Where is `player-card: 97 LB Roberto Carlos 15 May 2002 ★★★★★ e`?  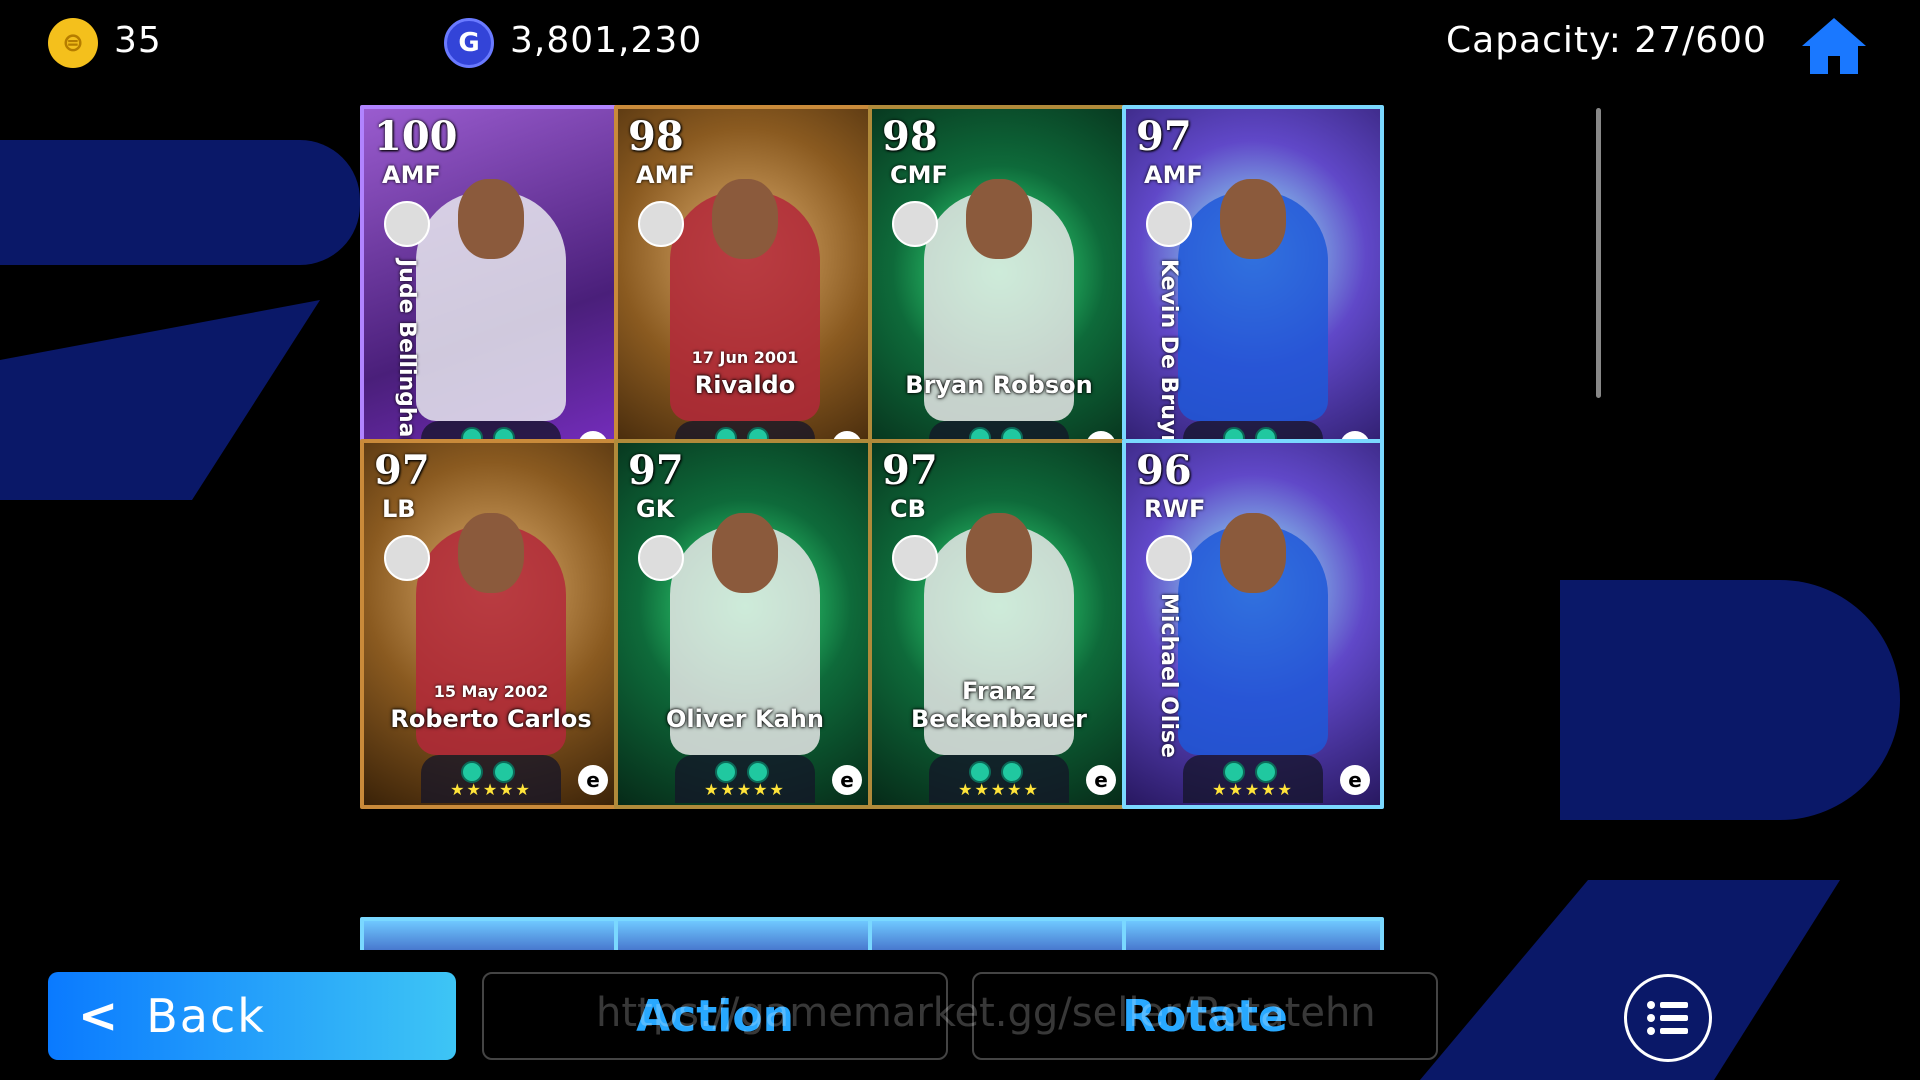
player-card: 97 LB Roberto Carlos 15 May 2002 ★★★★★ e is located at coordinates (491, 624).